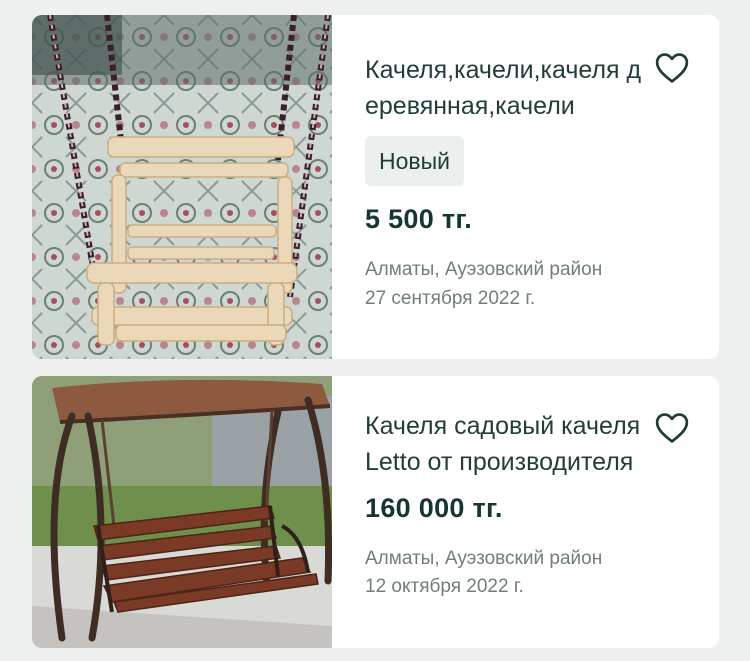 This screenshot has width=750, height=661. I want to click on listing-price: 160 000 тг., so click(434, 508).